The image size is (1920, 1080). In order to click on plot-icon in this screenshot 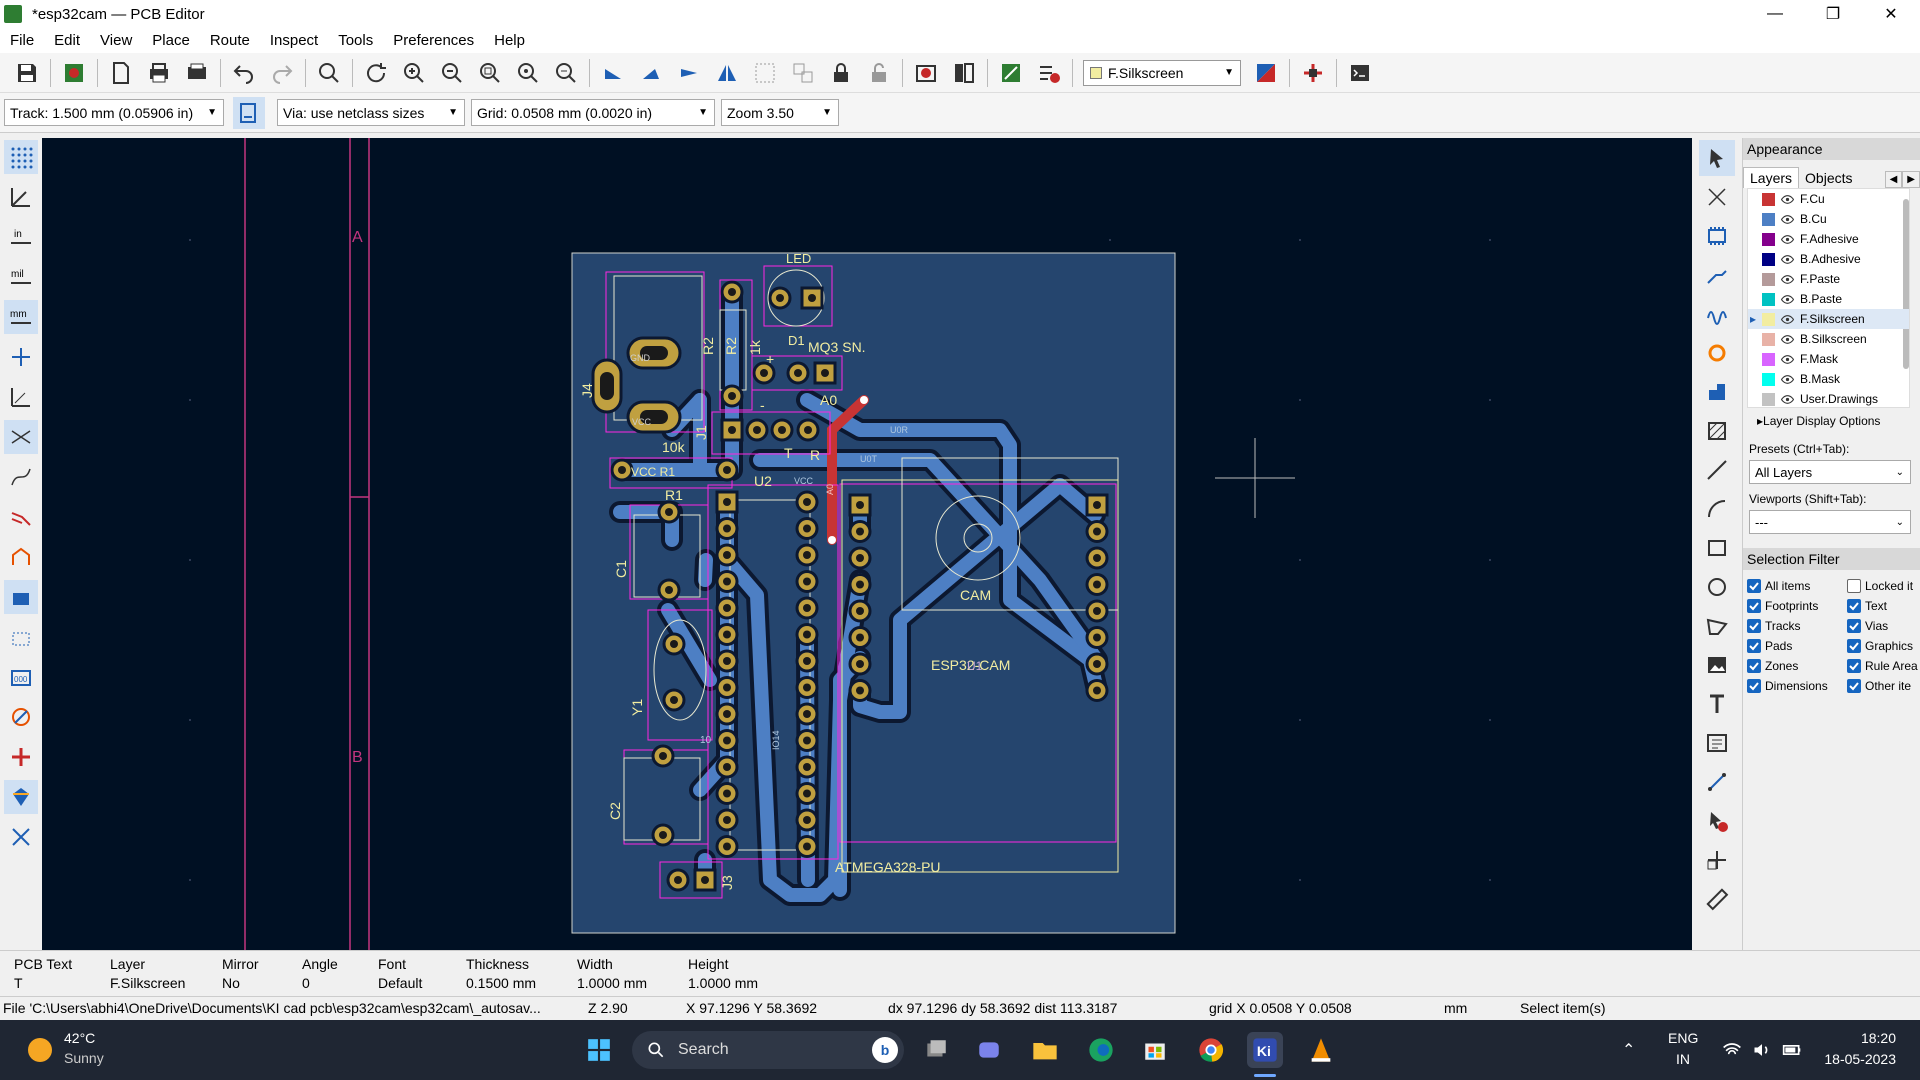, I will do `click(197, 73)`.